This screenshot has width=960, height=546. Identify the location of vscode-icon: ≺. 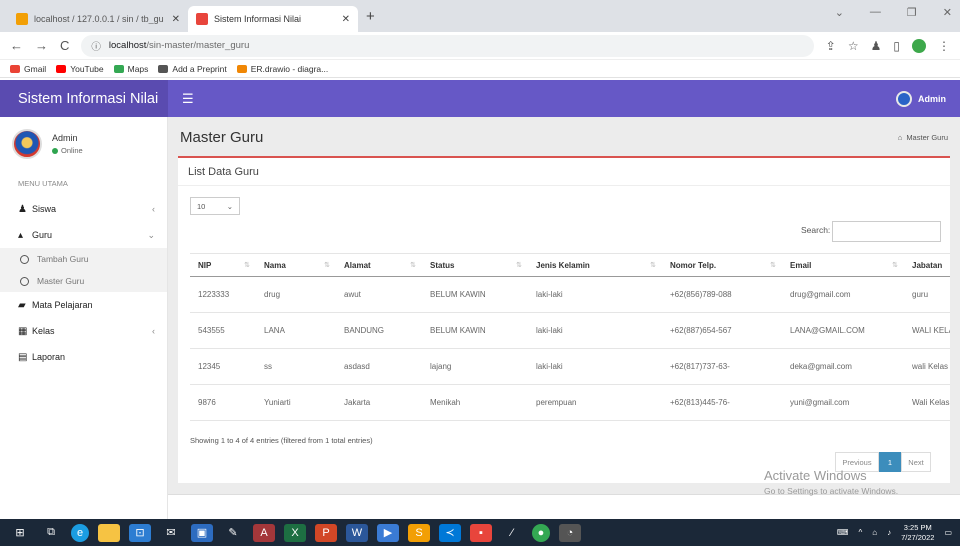
(450, 532).